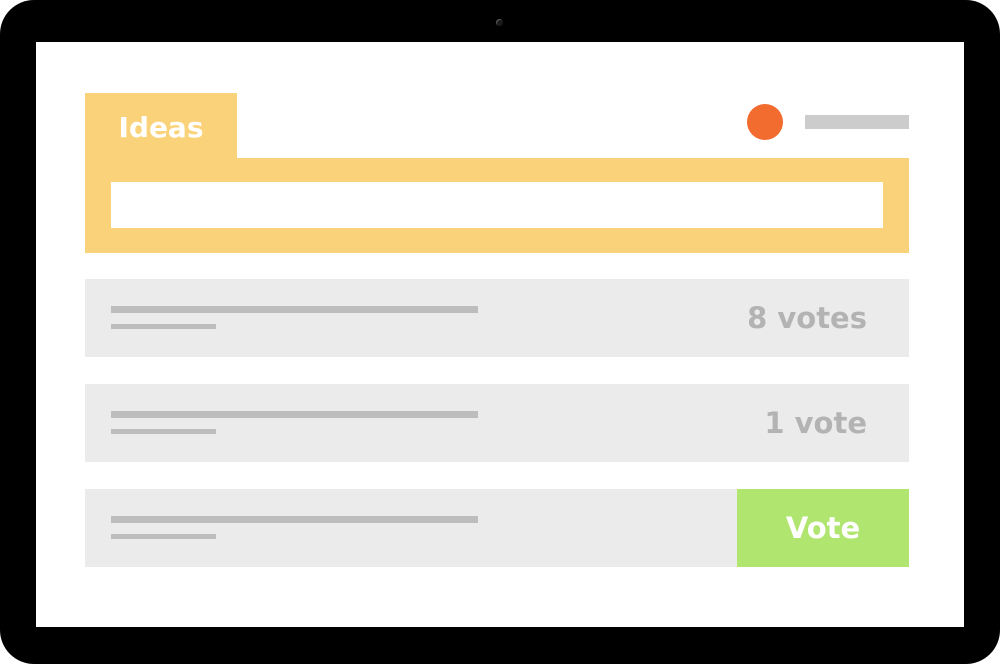  Describe the element at coordinates (815, 423) in the screenshot. I see `vote-count: 1 vote` at that location.